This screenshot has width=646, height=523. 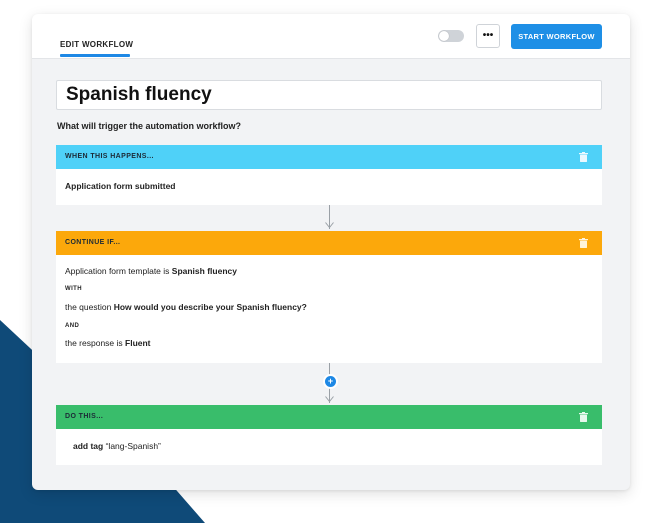 What do you see at coordinates (204, 271) in the screenshot?
I see `condition-template-value: Spanish fluency` at bounding box center [204, 271].